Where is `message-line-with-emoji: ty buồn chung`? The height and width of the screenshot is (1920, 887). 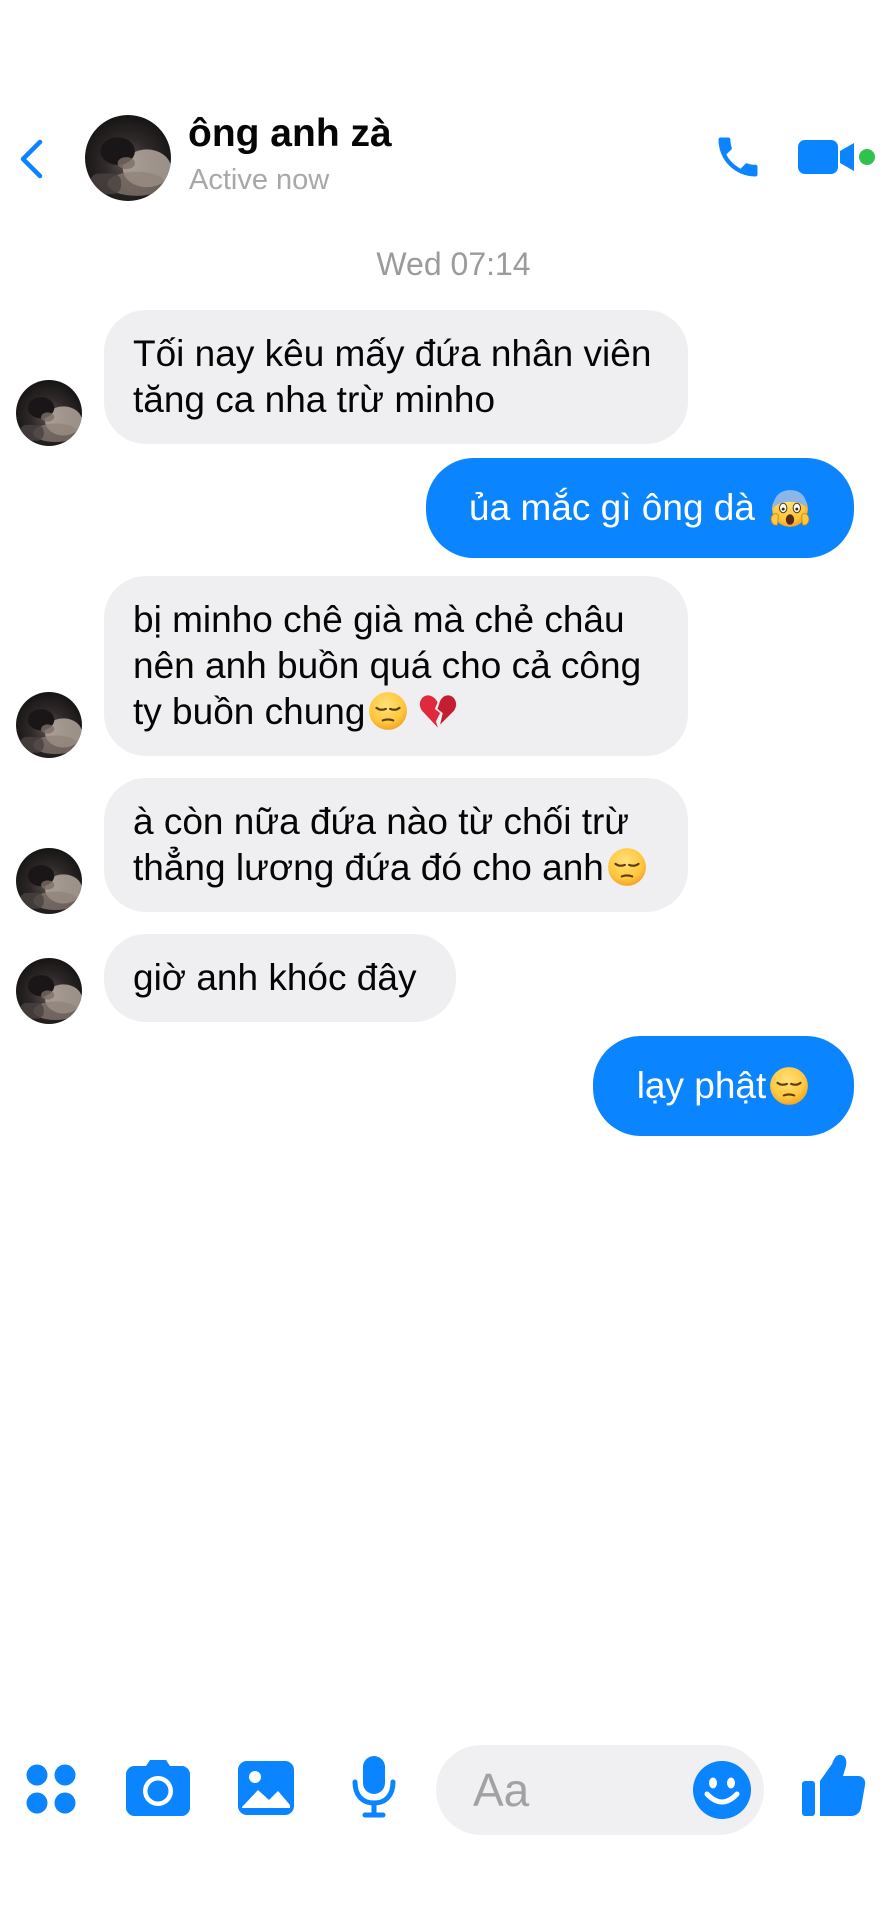 message-line-with-emoji: ty buồn chung is located at coordinates (396, 712).